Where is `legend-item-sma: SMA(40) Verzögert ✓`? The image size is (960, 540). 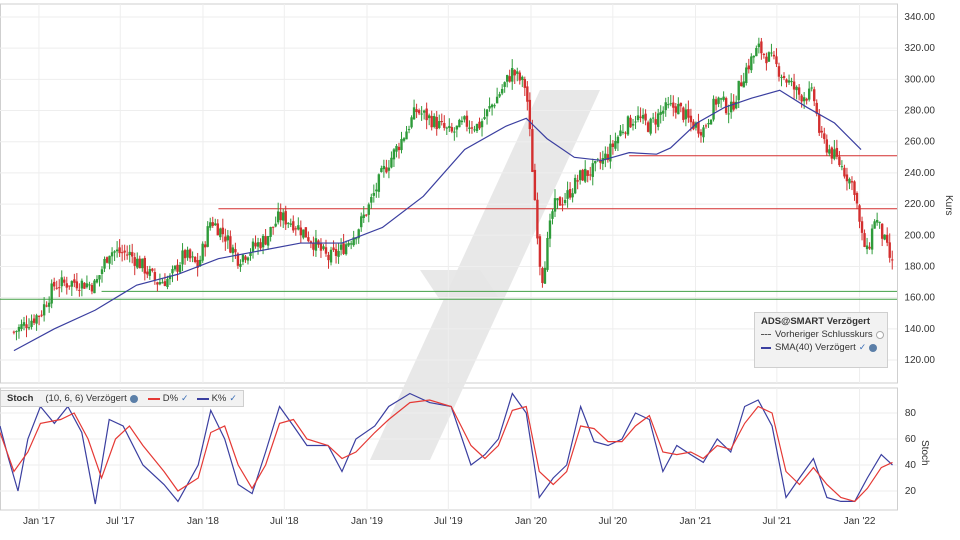 legend-item-sma: SMA(40) Verzögert ✓ is located at coordinates (821, 346).